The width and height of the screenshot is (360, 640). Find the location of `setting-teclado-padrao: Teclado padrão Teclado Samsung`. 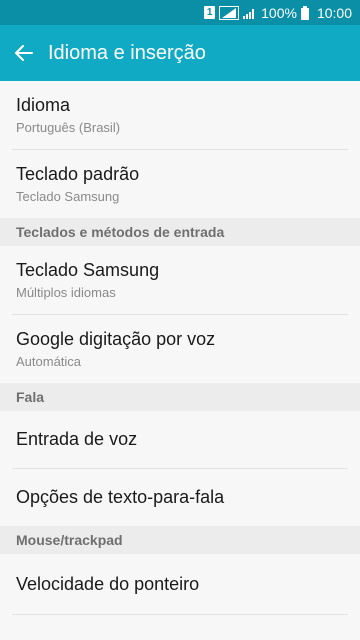

setting-teclado-padrao: Teclado padrão Teclado Samsung is located at coordinates (180, 184).